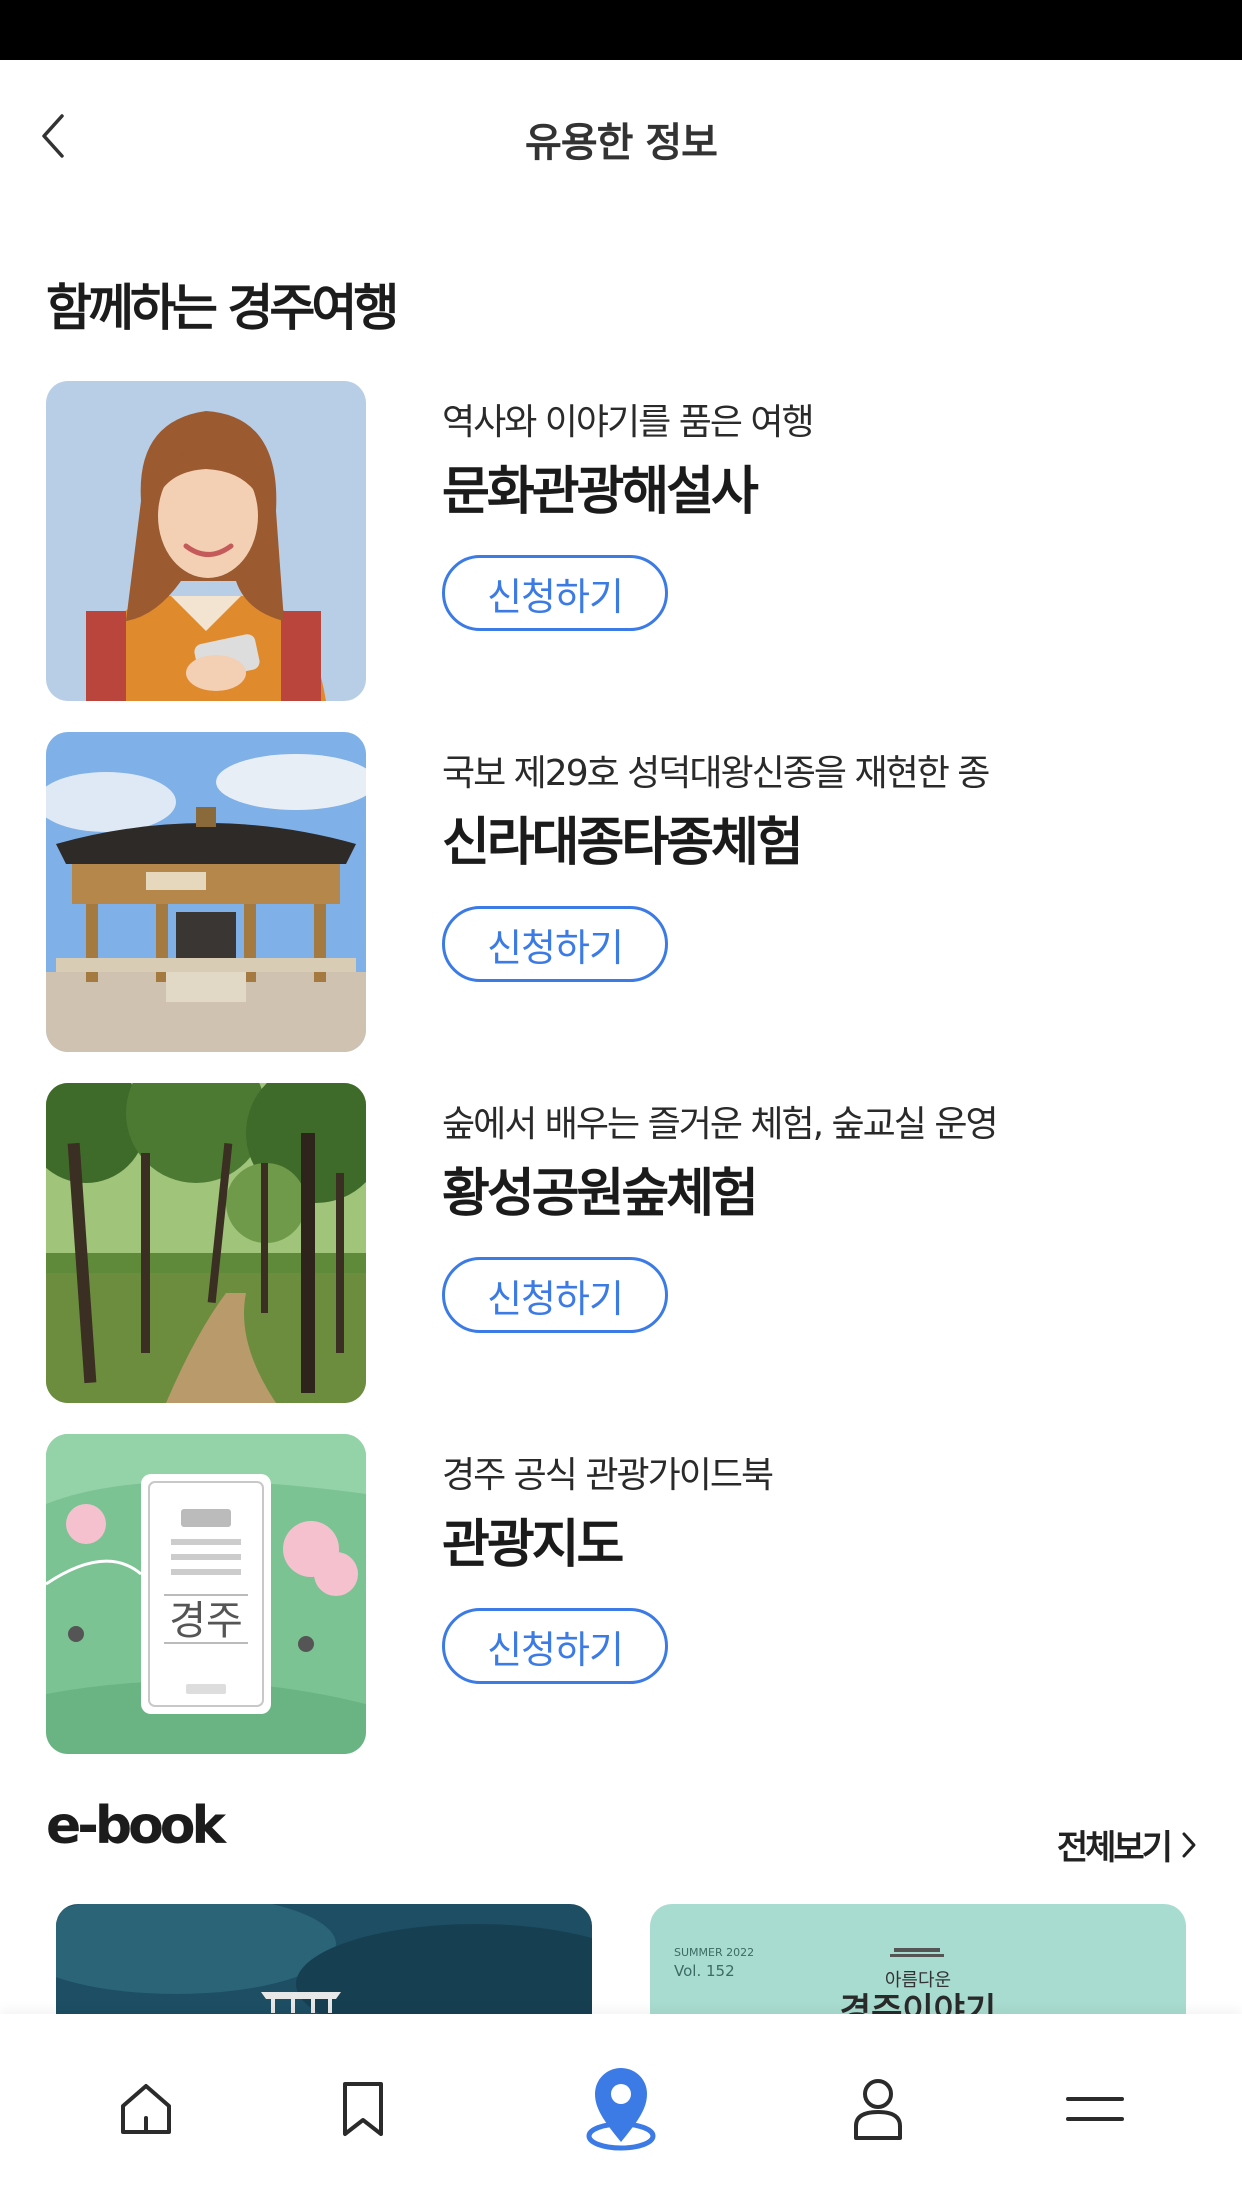 This screenshot has width=1242, height=2208. I want to click on guide-thumbnail, so click(206, 541).